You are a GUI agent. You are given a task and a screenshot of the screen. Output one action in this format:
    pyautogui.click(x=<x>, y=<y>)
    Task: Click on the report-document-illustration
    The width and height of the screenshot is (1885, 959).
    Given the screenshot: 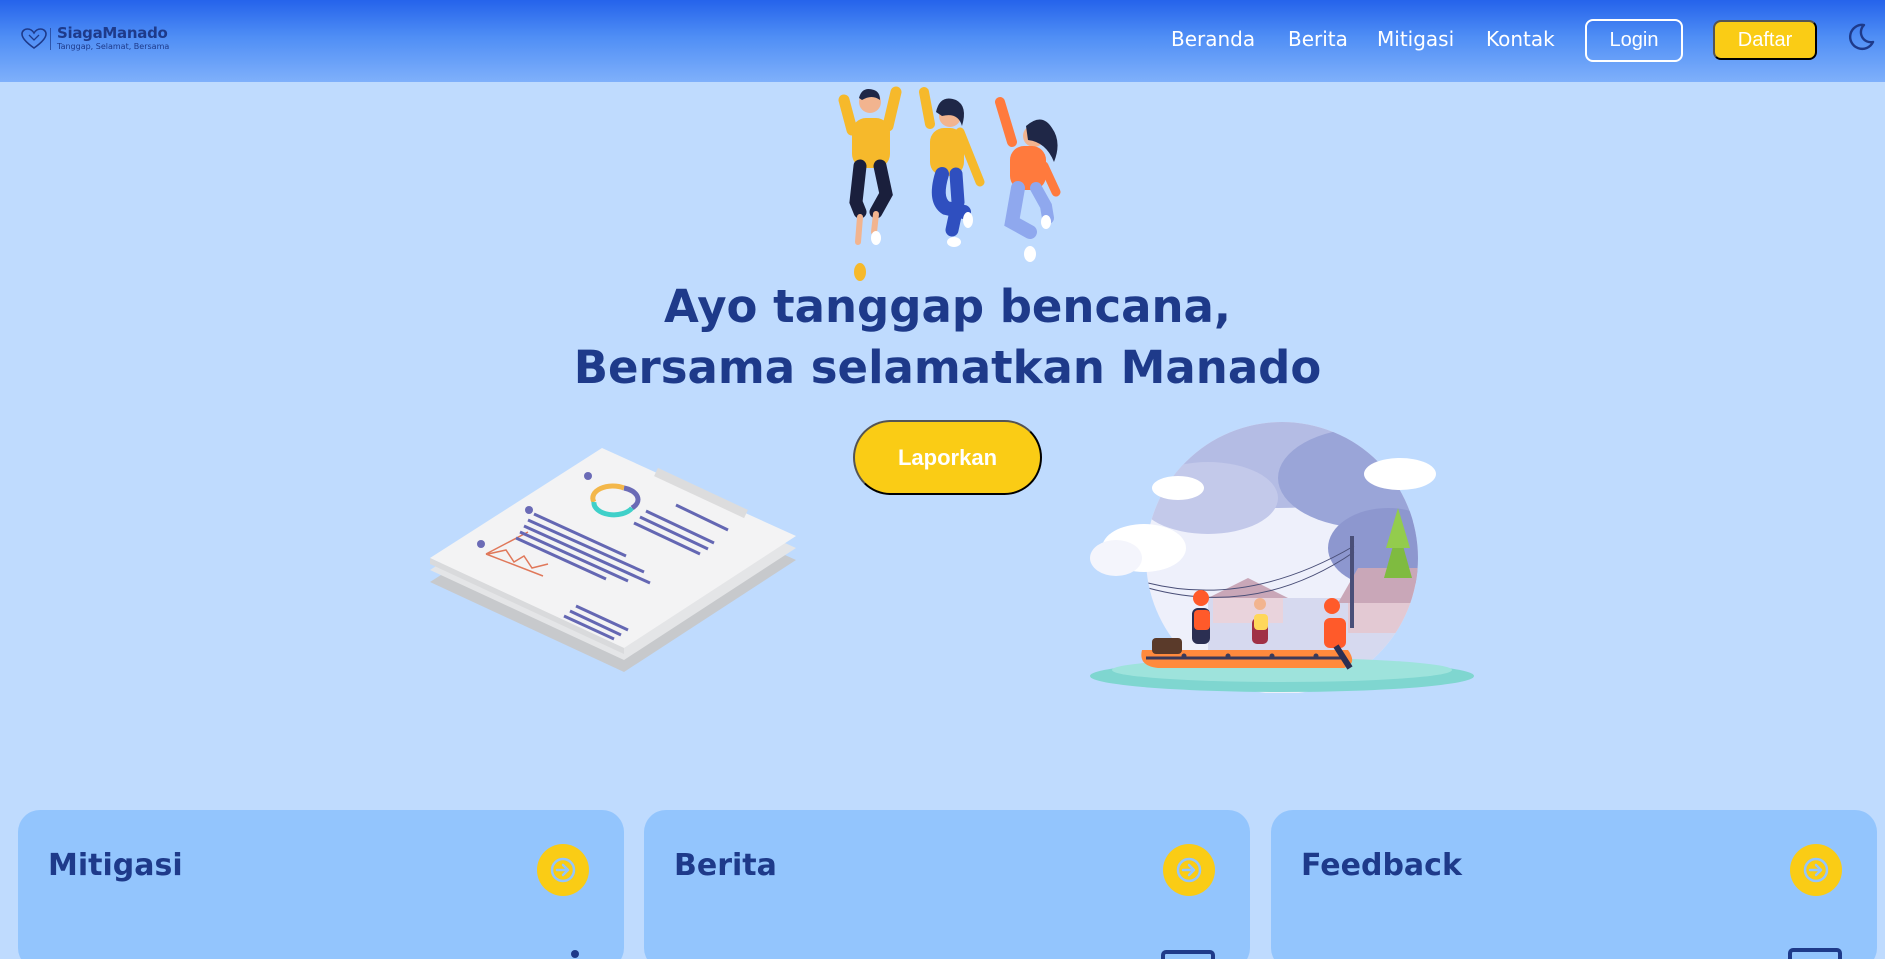 What is the action you would take?
    pyautogui.click(x=613, y=560)
    